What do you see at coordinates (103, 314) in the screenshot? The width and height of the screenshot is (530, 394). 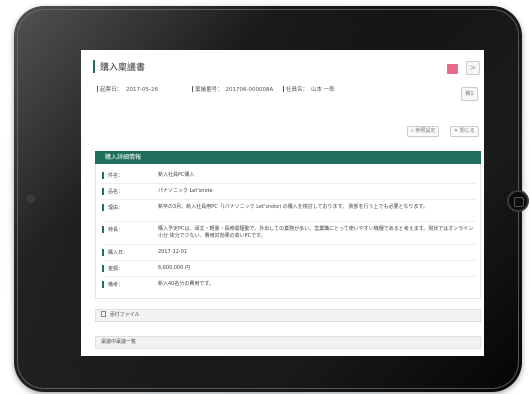 I see `file-icon` at bounding box center [103, 314].